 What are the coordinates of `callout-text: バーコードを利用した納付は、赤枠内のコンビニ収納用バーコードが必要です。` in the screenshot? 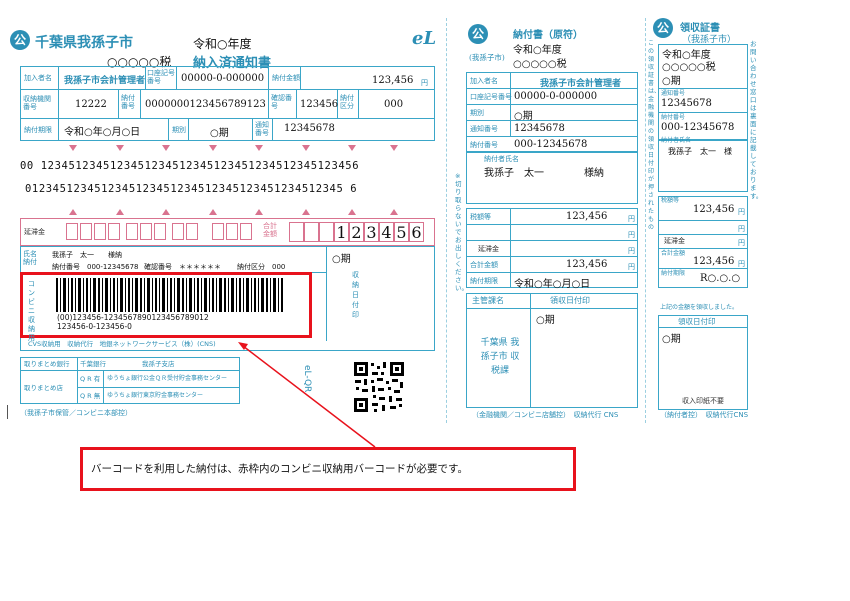 It's located at (279, 469).